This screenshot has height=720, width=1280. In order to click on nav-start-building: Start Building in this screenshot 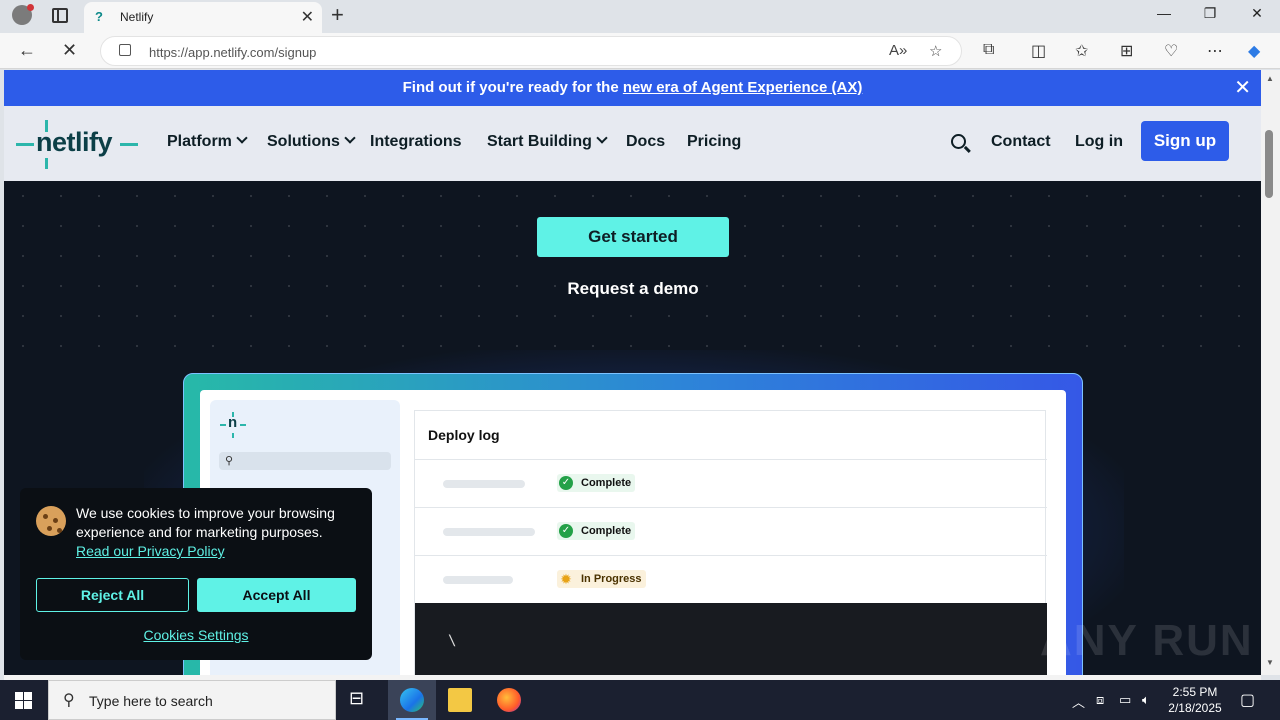, I will do `click(547, 141)`.